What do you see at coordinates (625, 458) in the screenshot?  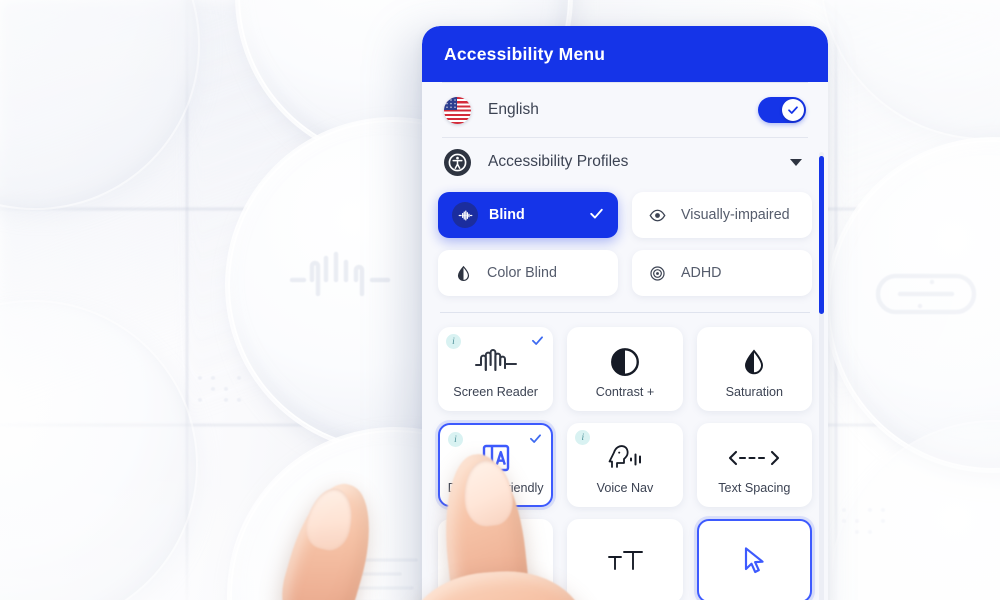 I see `head-speaking-icon` at bounding box center [625, 458].